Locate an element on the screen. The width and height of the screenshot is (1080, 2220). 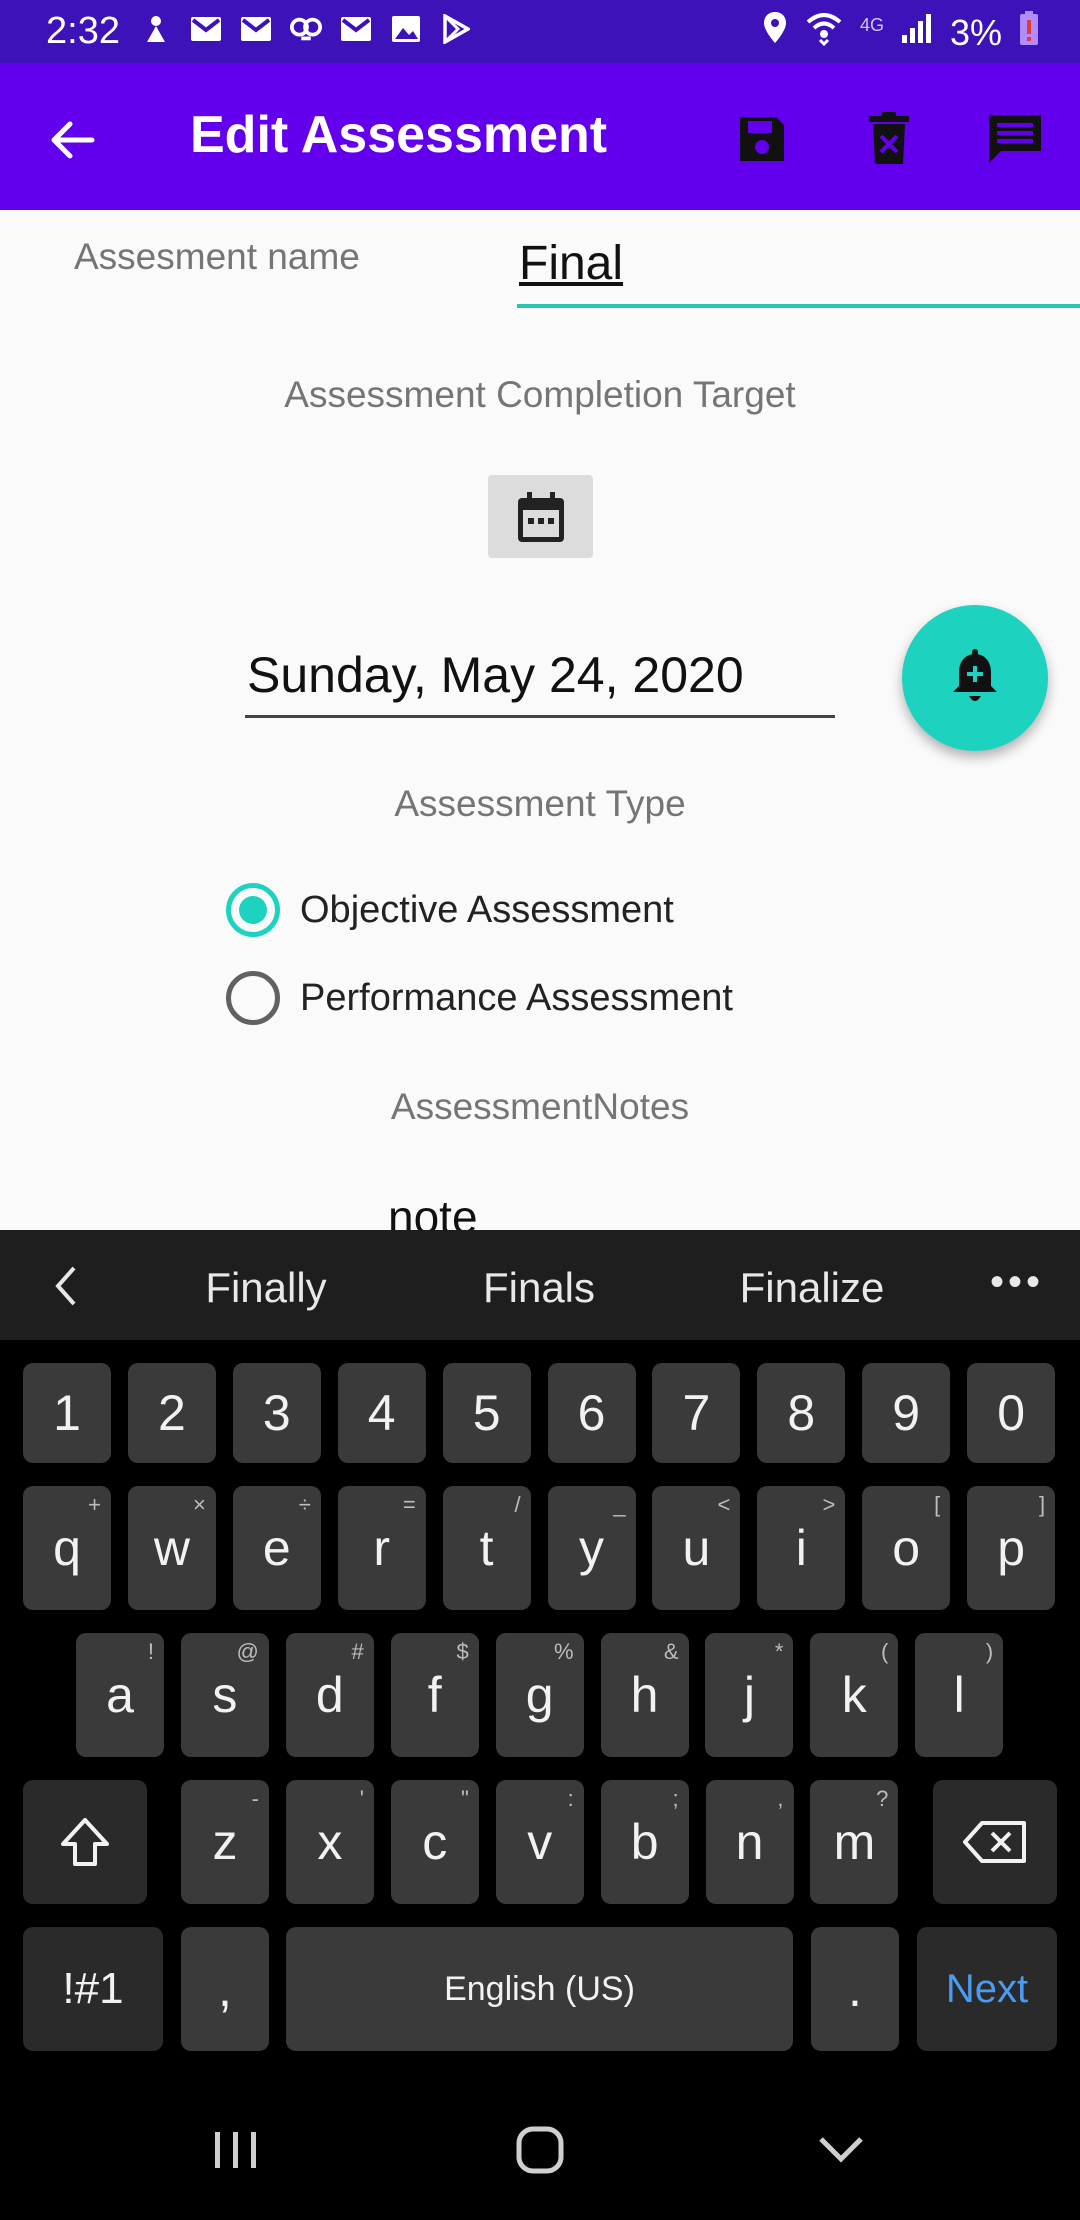
key-secondary-label: × is located at coordinates (199, 1504).